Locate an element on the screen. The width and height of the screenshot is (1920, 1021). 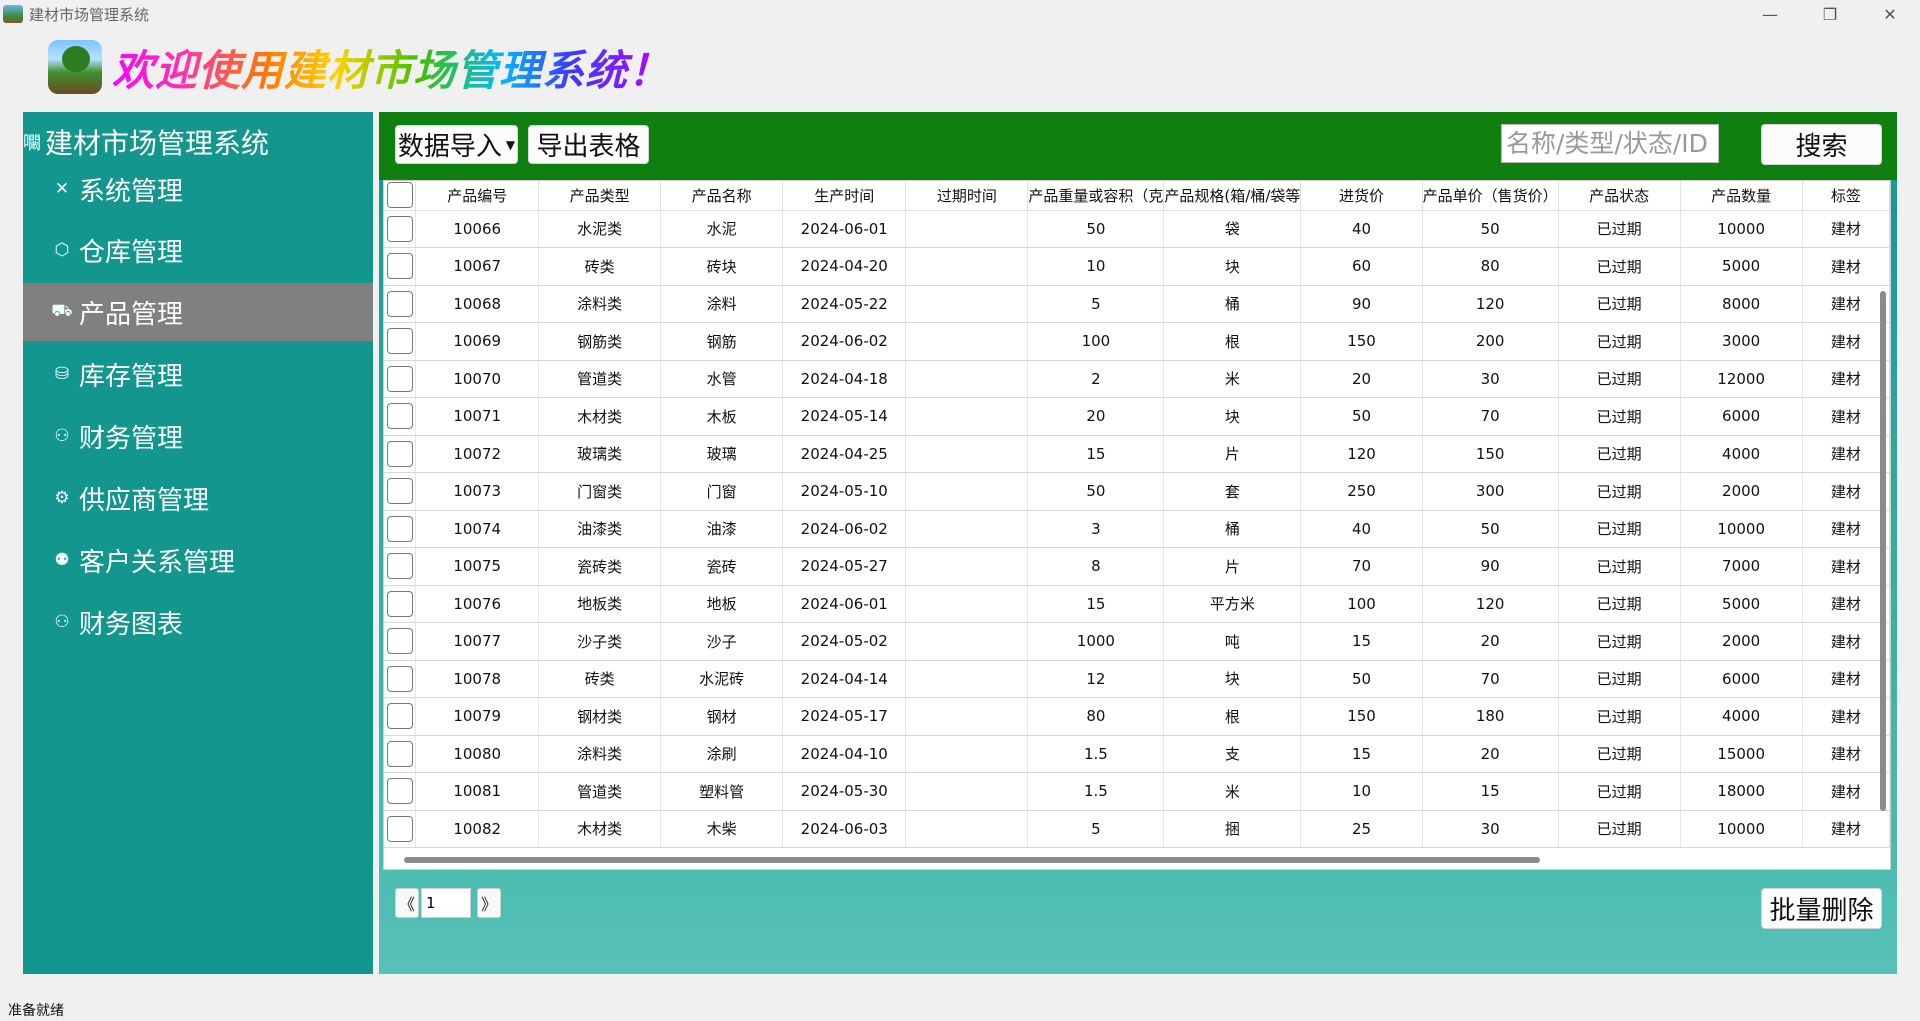
sidebar-item-1: ⬡ 仓库管理 is located at coordinates (198, 250).